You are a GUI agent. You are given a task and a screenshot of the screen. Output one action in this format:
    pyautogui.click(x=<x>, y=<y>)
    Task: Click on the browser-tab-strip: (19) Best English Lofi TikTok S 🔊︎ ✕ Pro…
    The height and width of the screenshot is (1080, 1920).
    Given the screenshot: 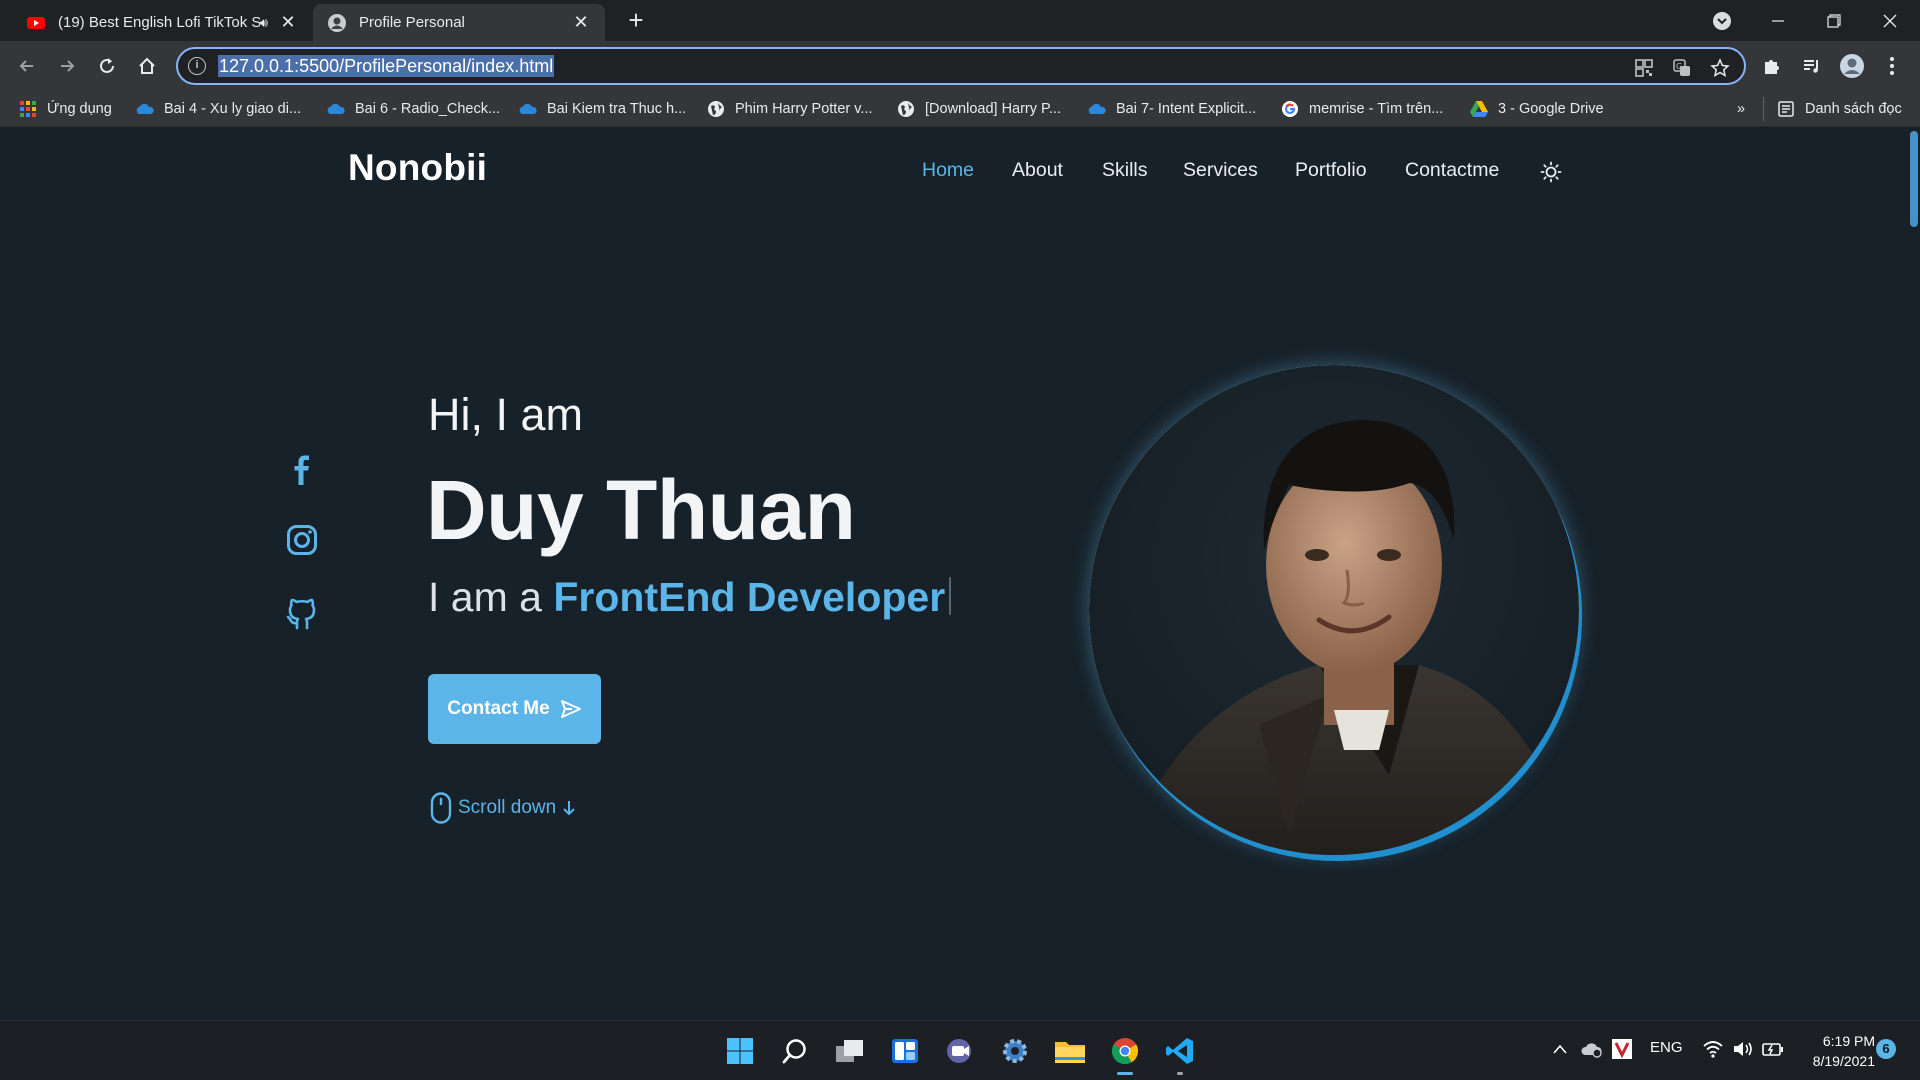 What is the action you would take?
    pyautogui.click(x=960, y=20)
    